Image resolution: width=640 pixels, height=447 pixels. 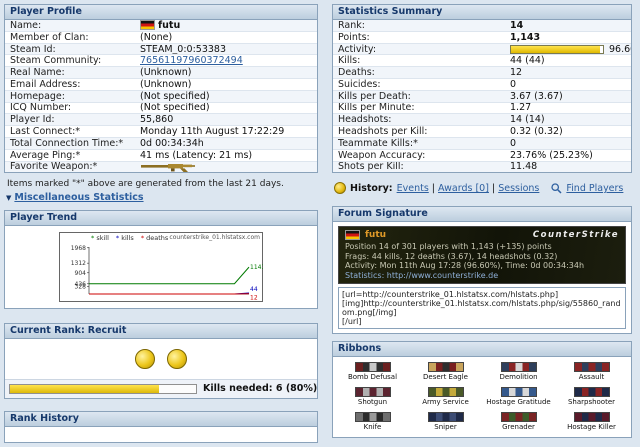 I want to click on history-link-sessions: Sessions, so click(x=518, y=188).